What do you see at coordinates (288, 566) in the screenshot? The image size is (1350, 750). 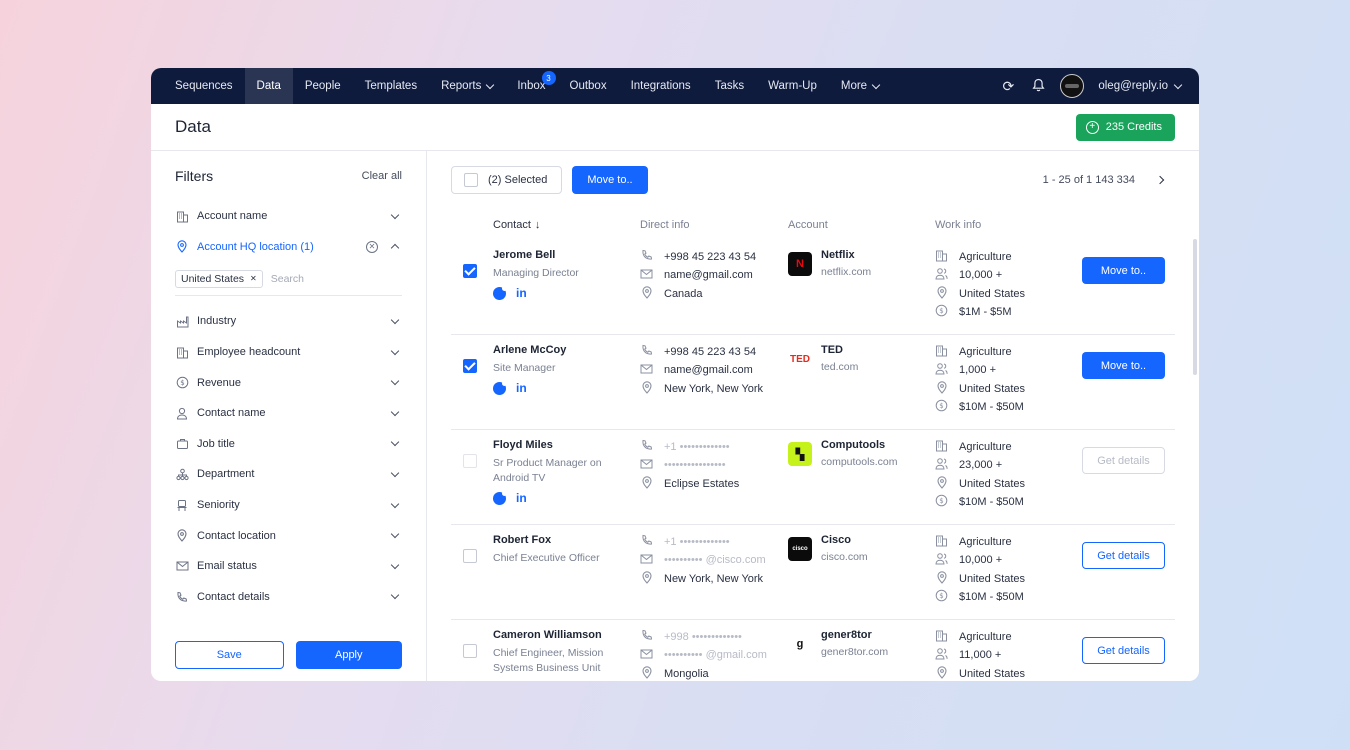 I see `filter-email-status: Email status` at bounding box center [288, 566].